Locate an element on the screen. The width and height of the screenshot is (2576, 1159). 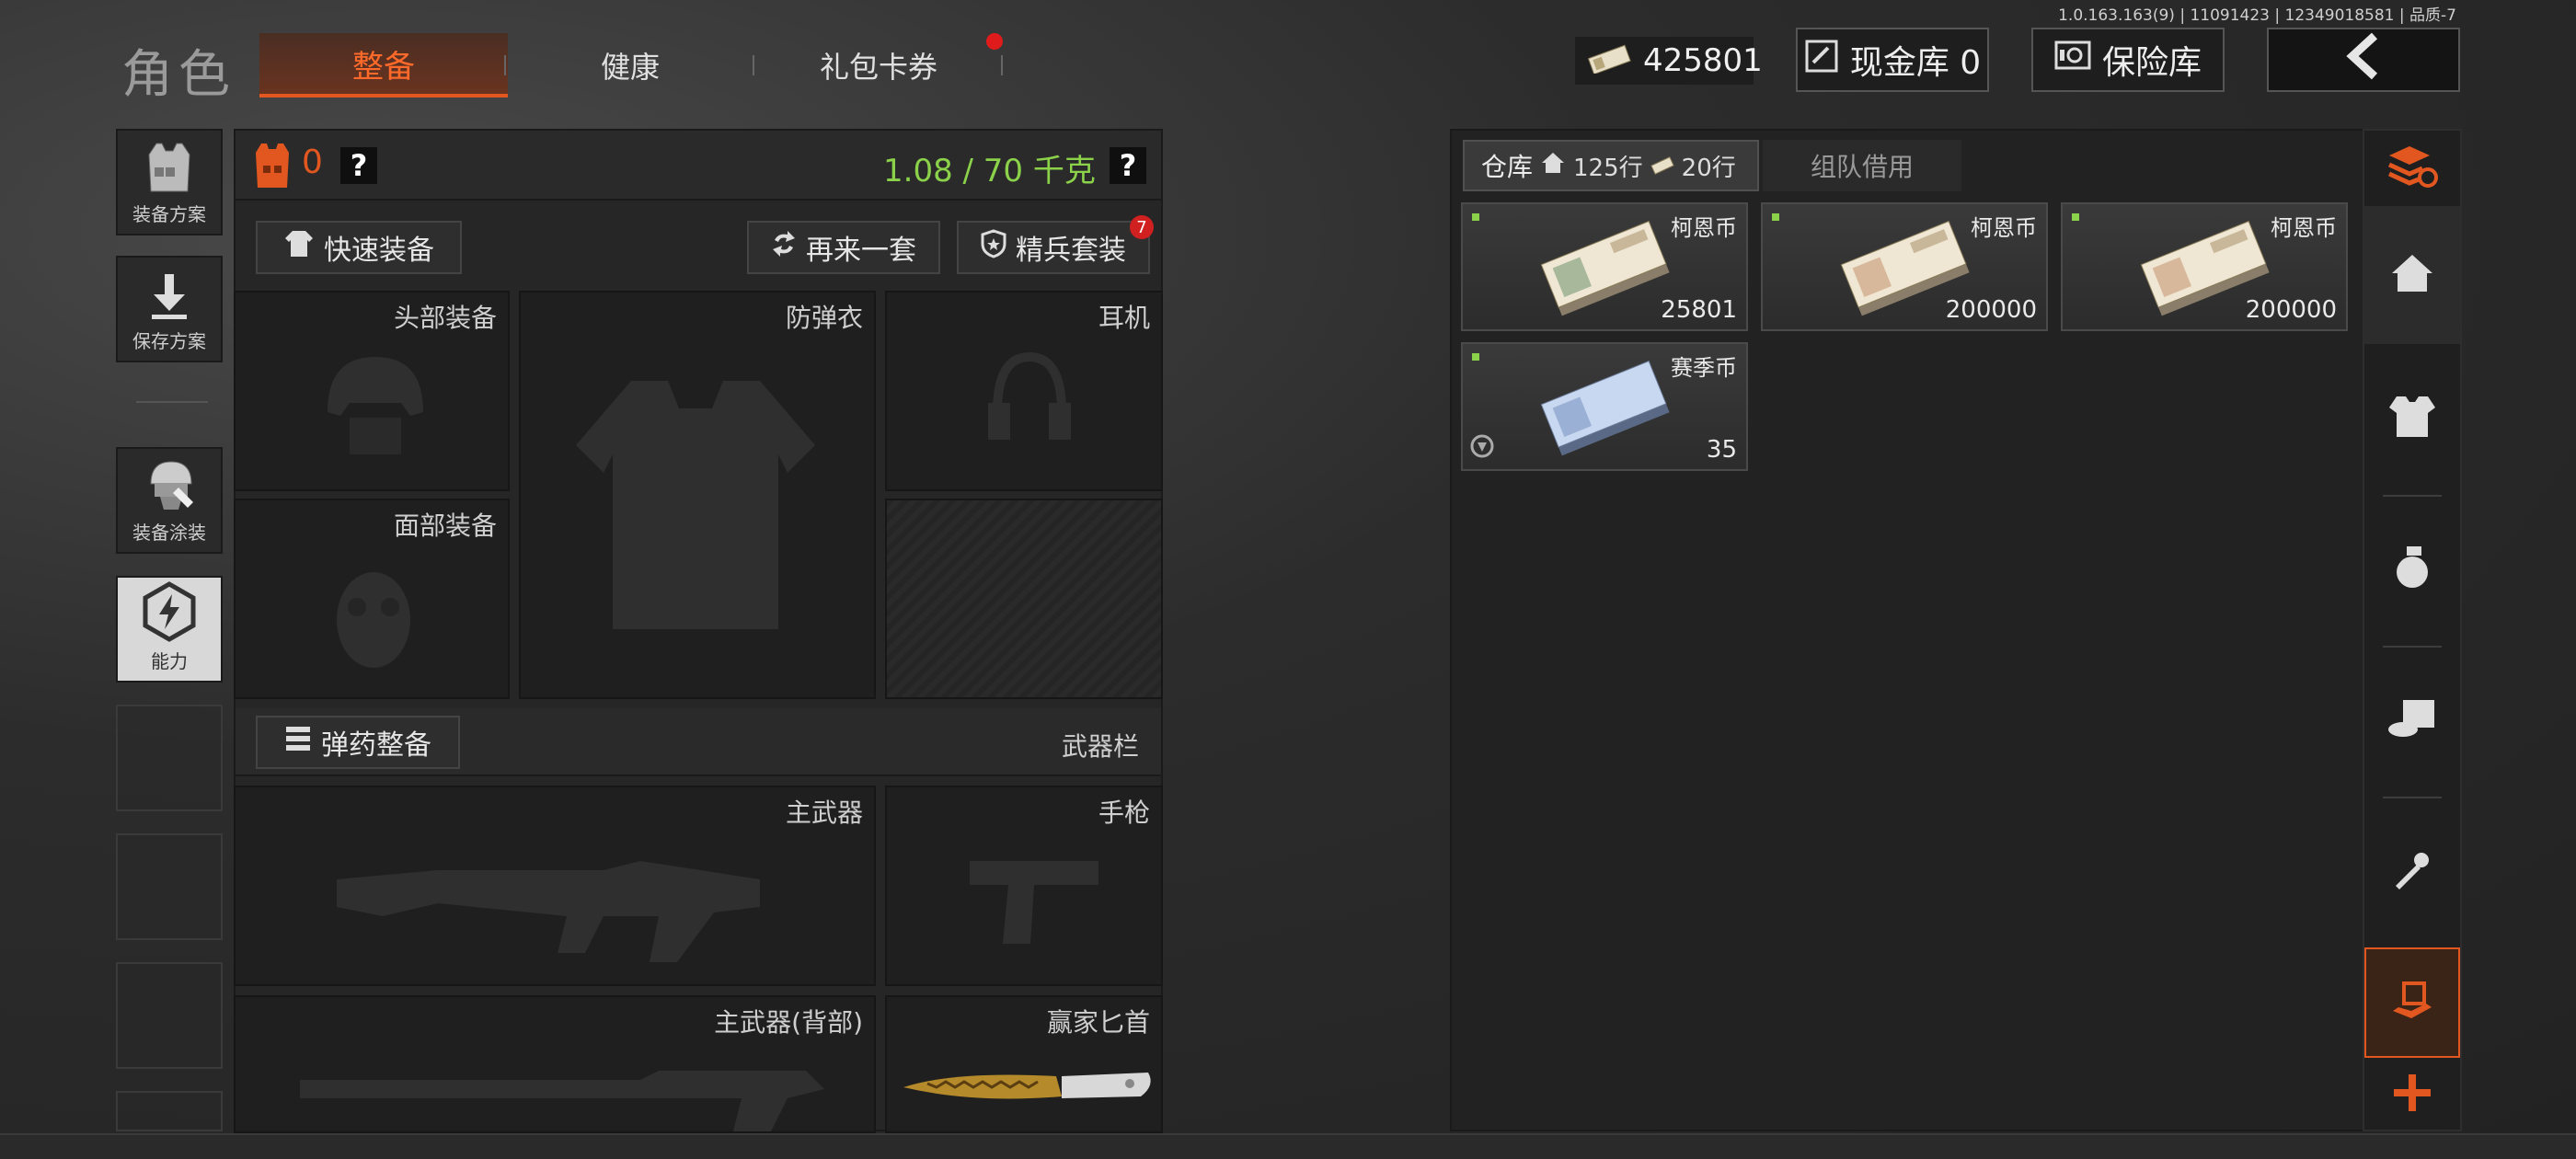
primary-weapon-label: 主武器 is located at coordinates (824, 813).